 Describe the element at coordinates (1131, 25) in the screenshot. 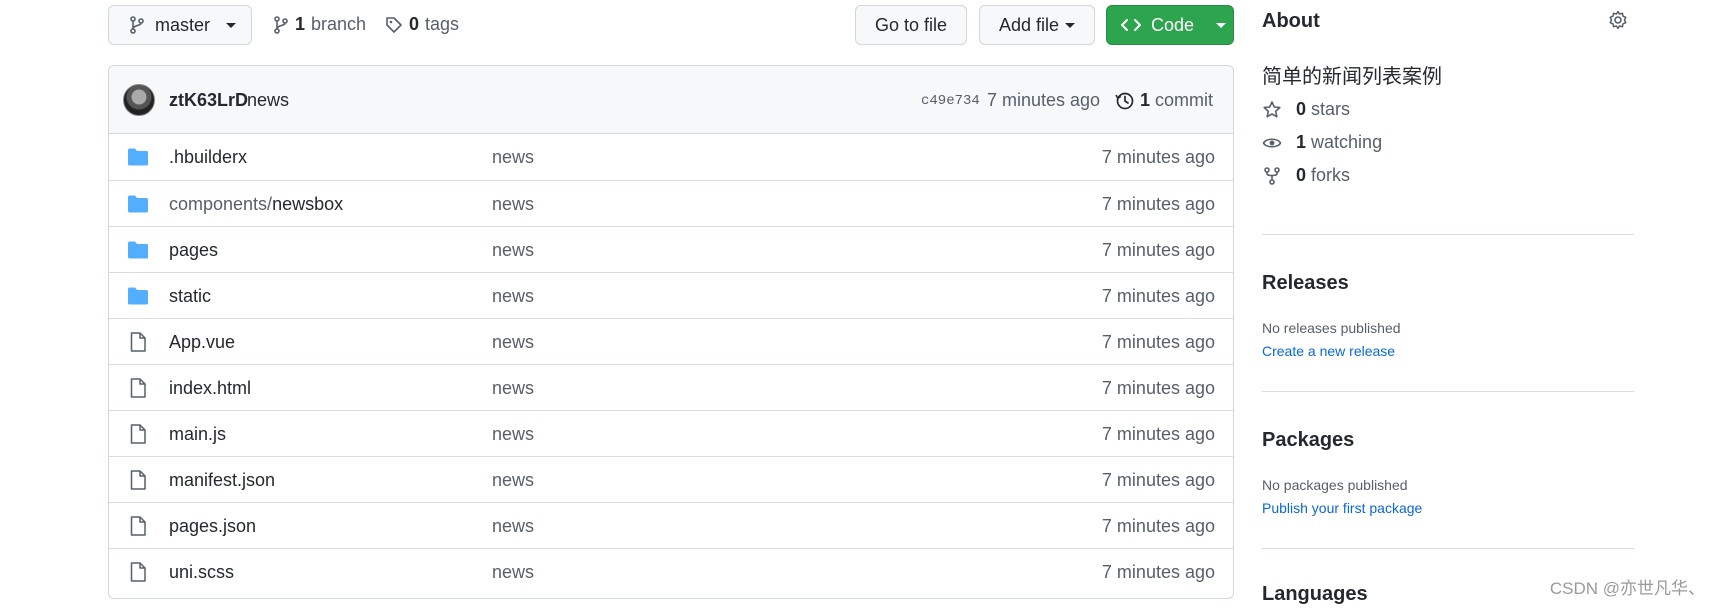

I see `code-icon` at that location.